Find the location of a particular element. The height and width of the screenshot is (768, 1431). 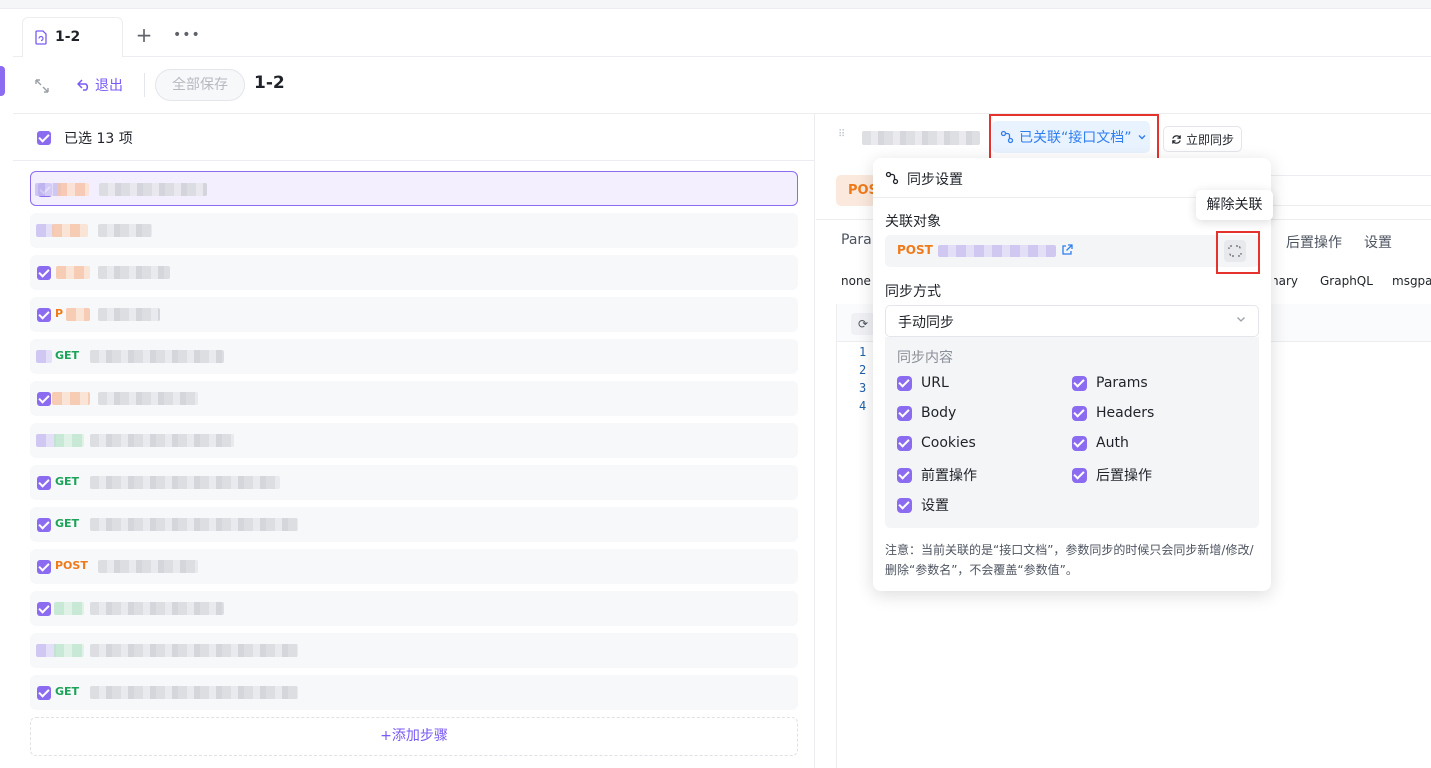

expand-icon is located at coordinates (42, 86).